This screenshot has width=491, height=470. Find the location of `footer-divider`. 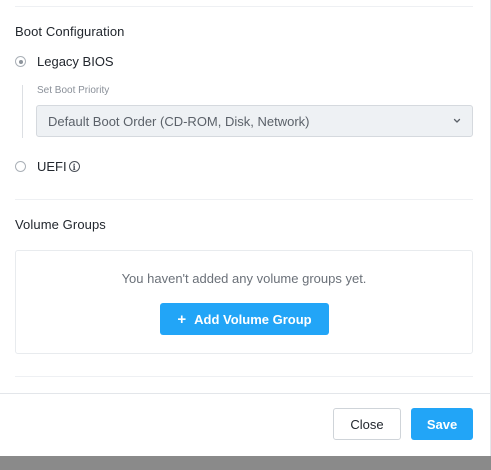

footer-divider is located at coordinates (245, 393).